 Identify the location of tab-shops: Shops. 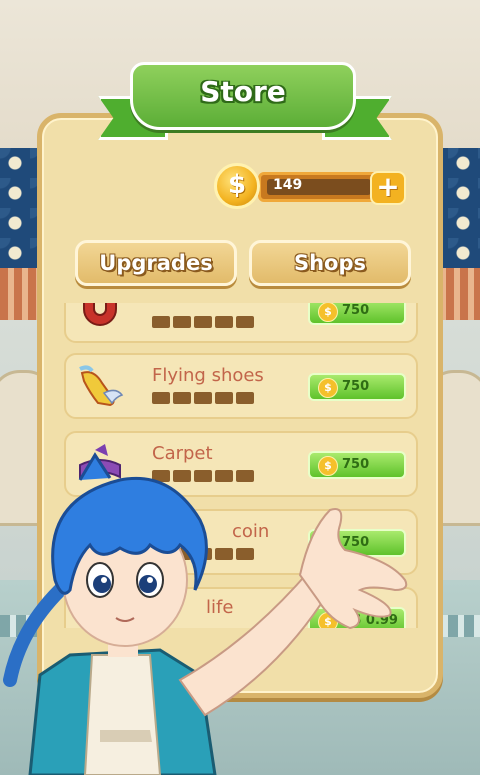
(330, 263).